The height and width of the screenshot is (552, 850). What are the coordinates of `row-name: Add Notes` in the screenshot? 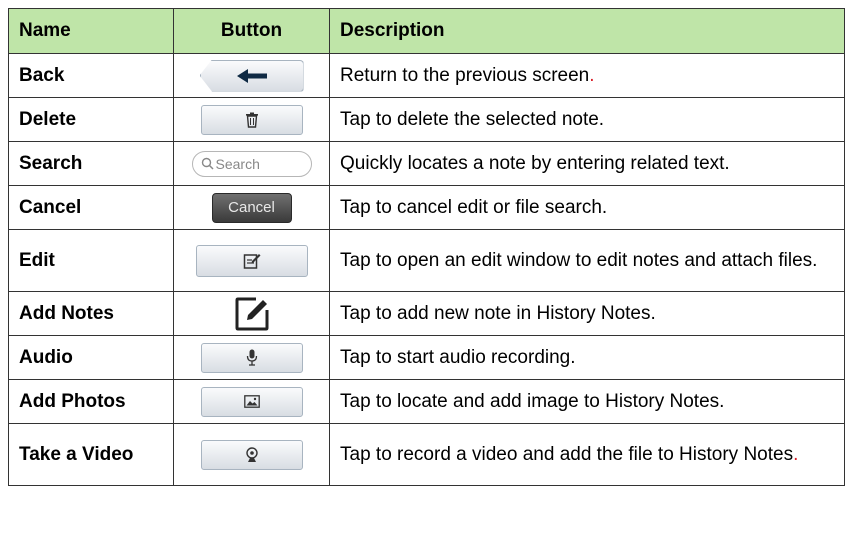 It's located at (91, 313).